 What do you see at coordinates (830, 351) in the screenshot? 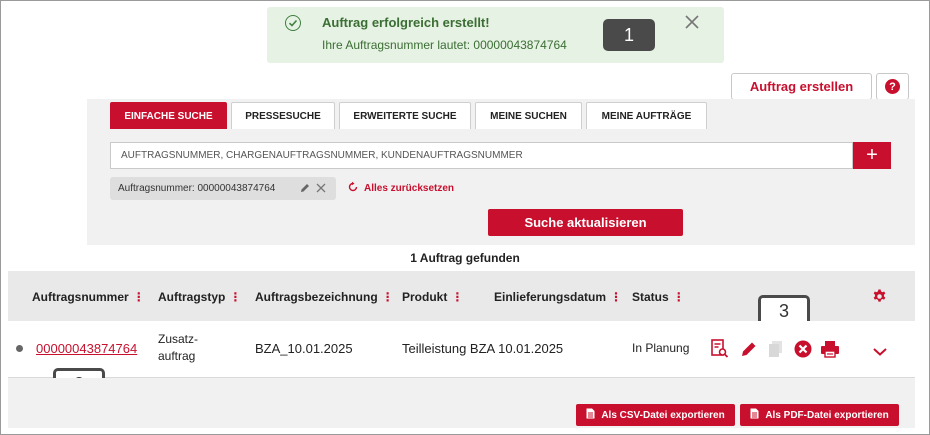
I see `print-icon` at bounding box center [830, 351].